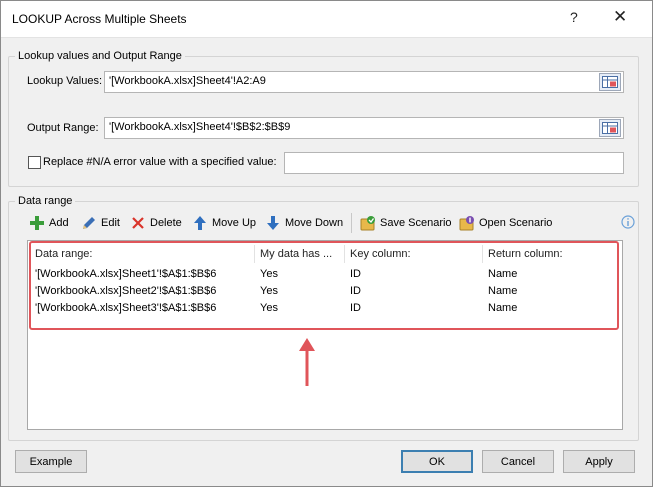 This screenshot has width=653, height=487. I want to click on arrow-down-icon, so click(273, 223).